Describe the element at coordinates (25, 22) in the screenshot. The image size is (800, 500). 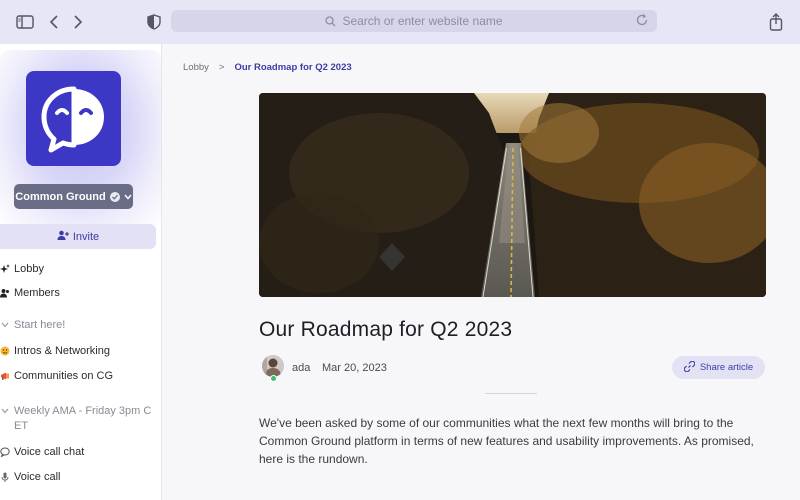
I see `sidebar-toggle-icon` at that location.